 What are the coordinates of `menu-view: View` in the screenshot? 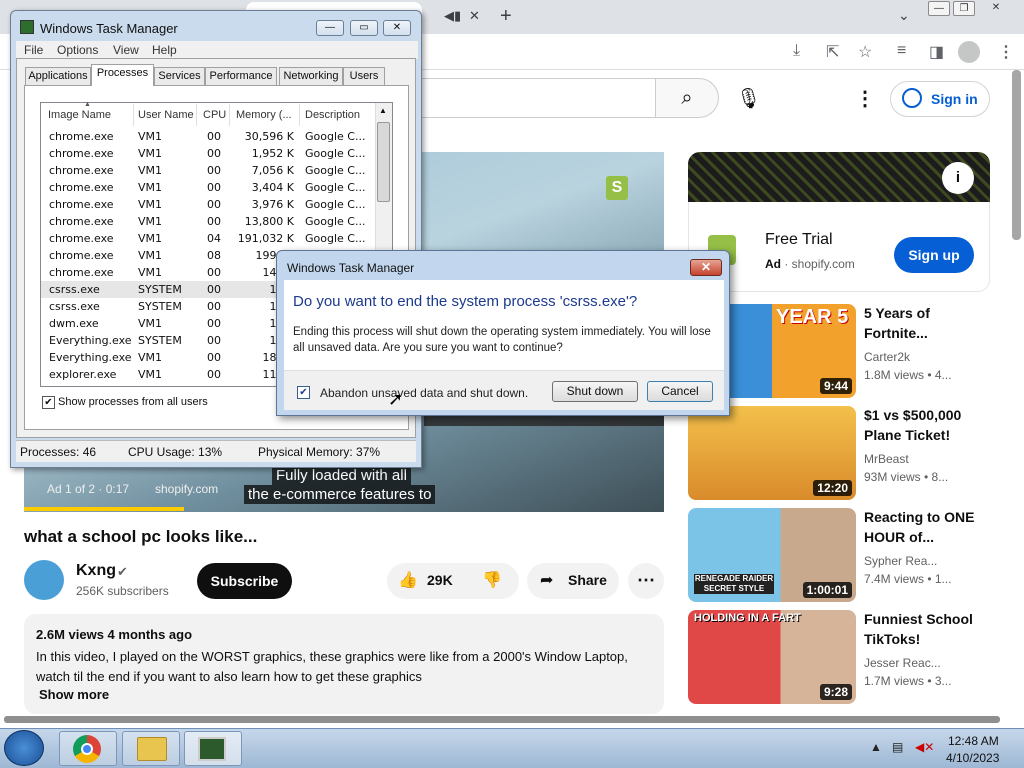 It's located at (126, 50).